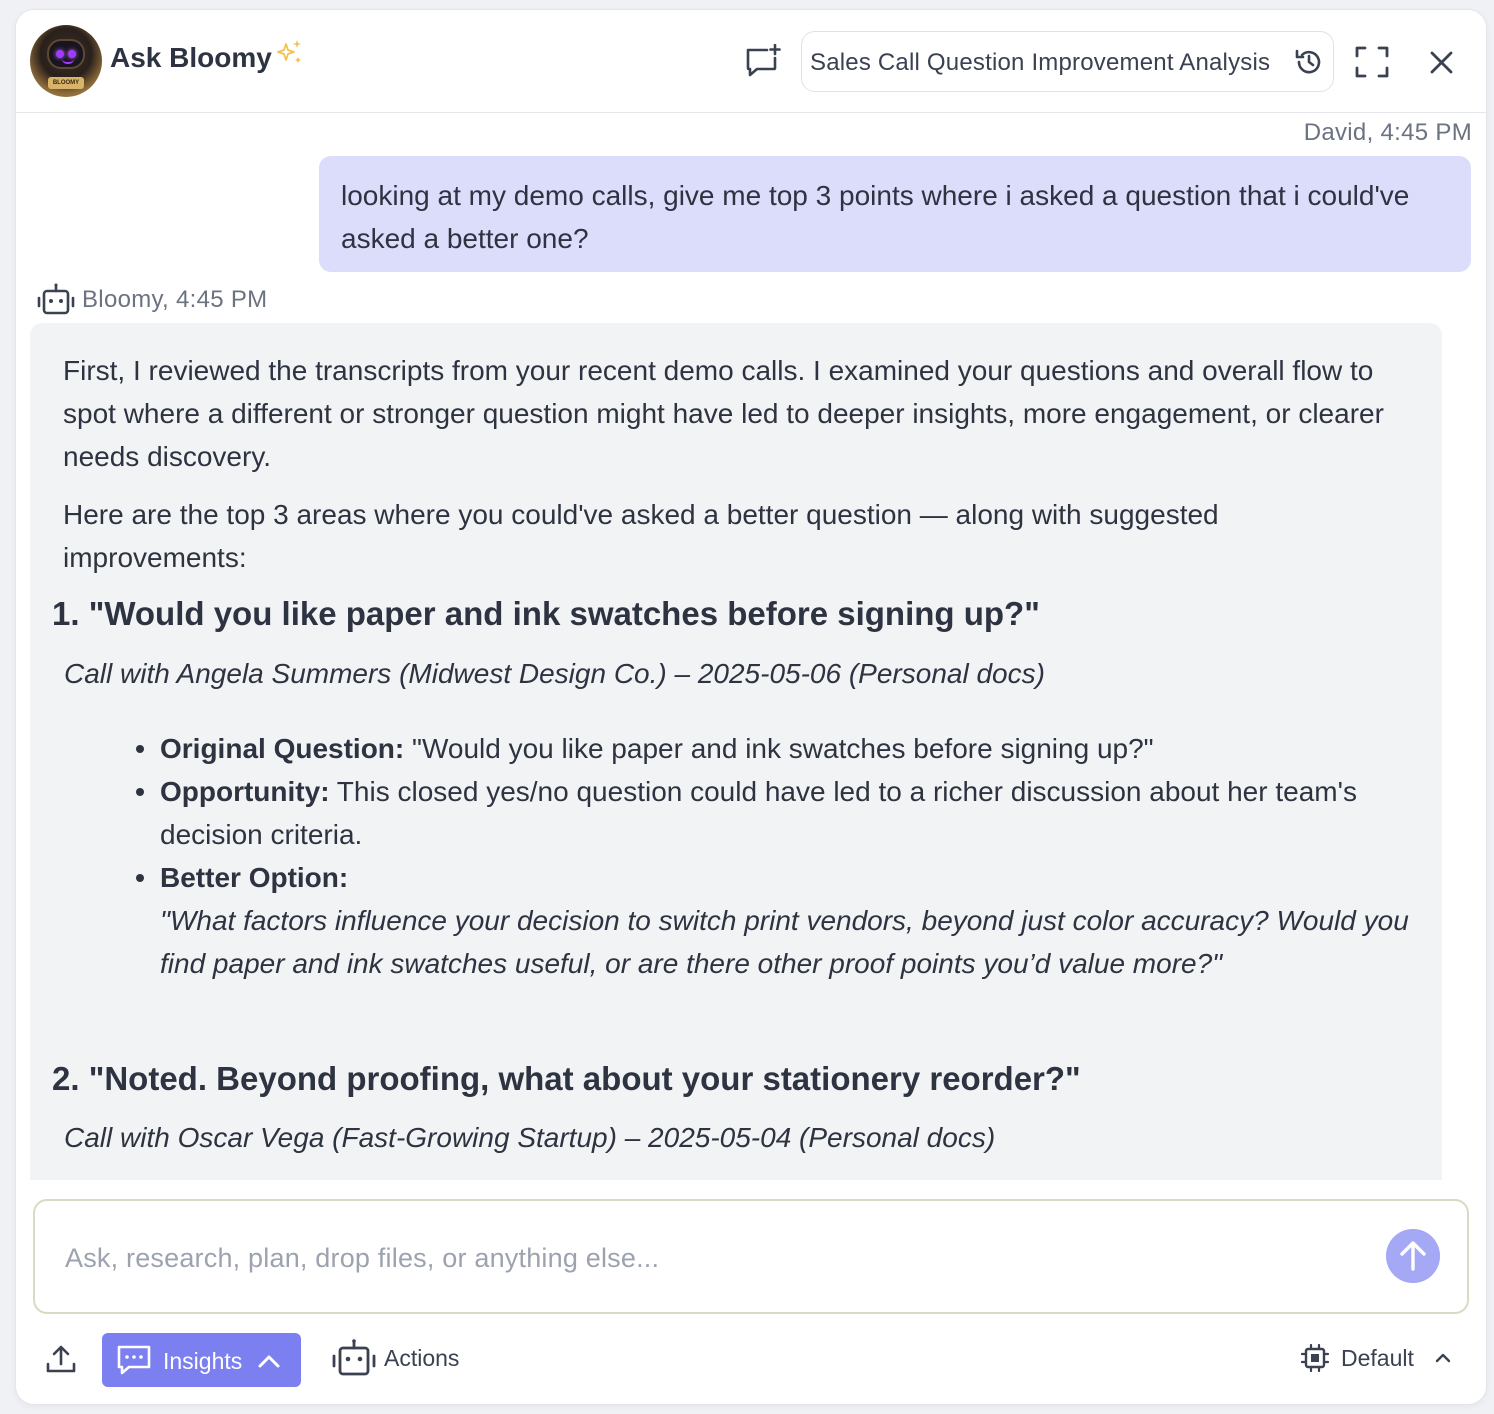 Image resolution: width=1494 pixels, height=1414 pixels. I want to click on avatar-plate: BLOOMY, so click(66, 83).